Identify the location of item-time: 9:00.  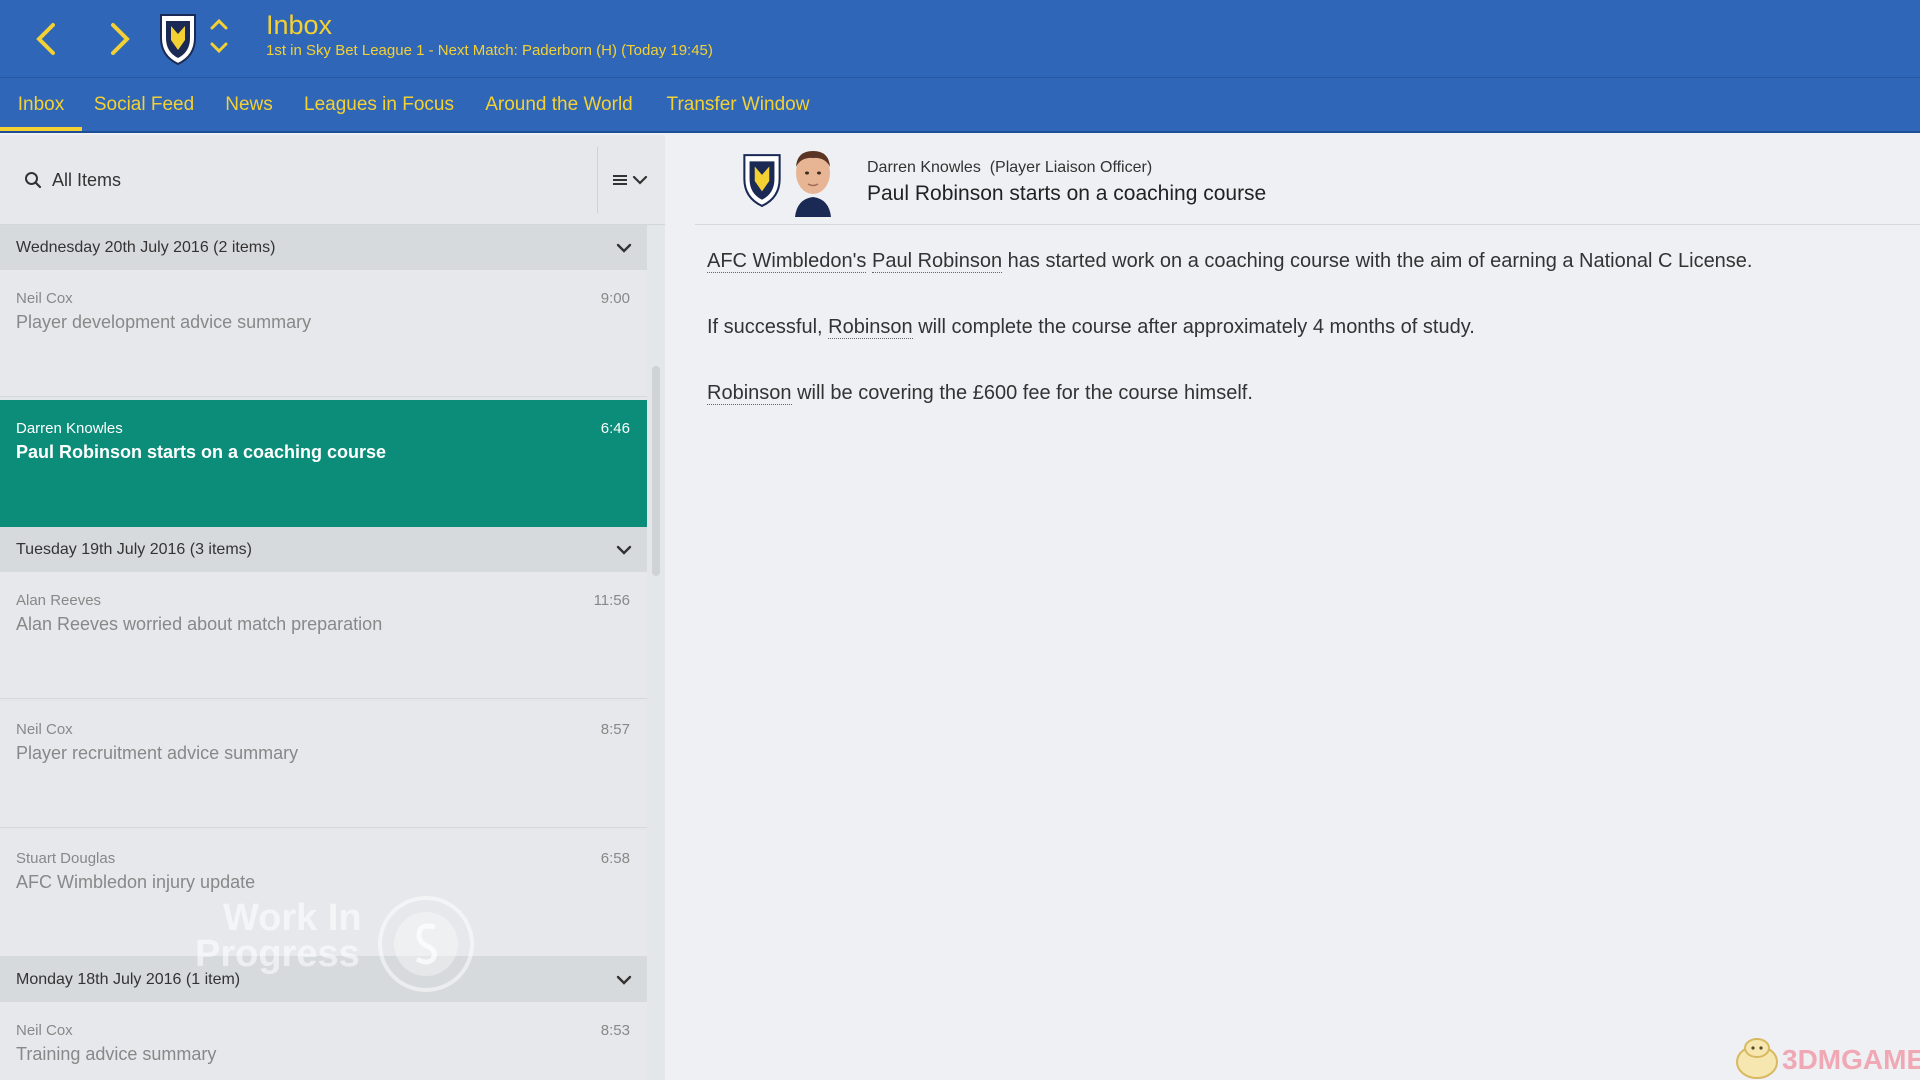
(615, 298).